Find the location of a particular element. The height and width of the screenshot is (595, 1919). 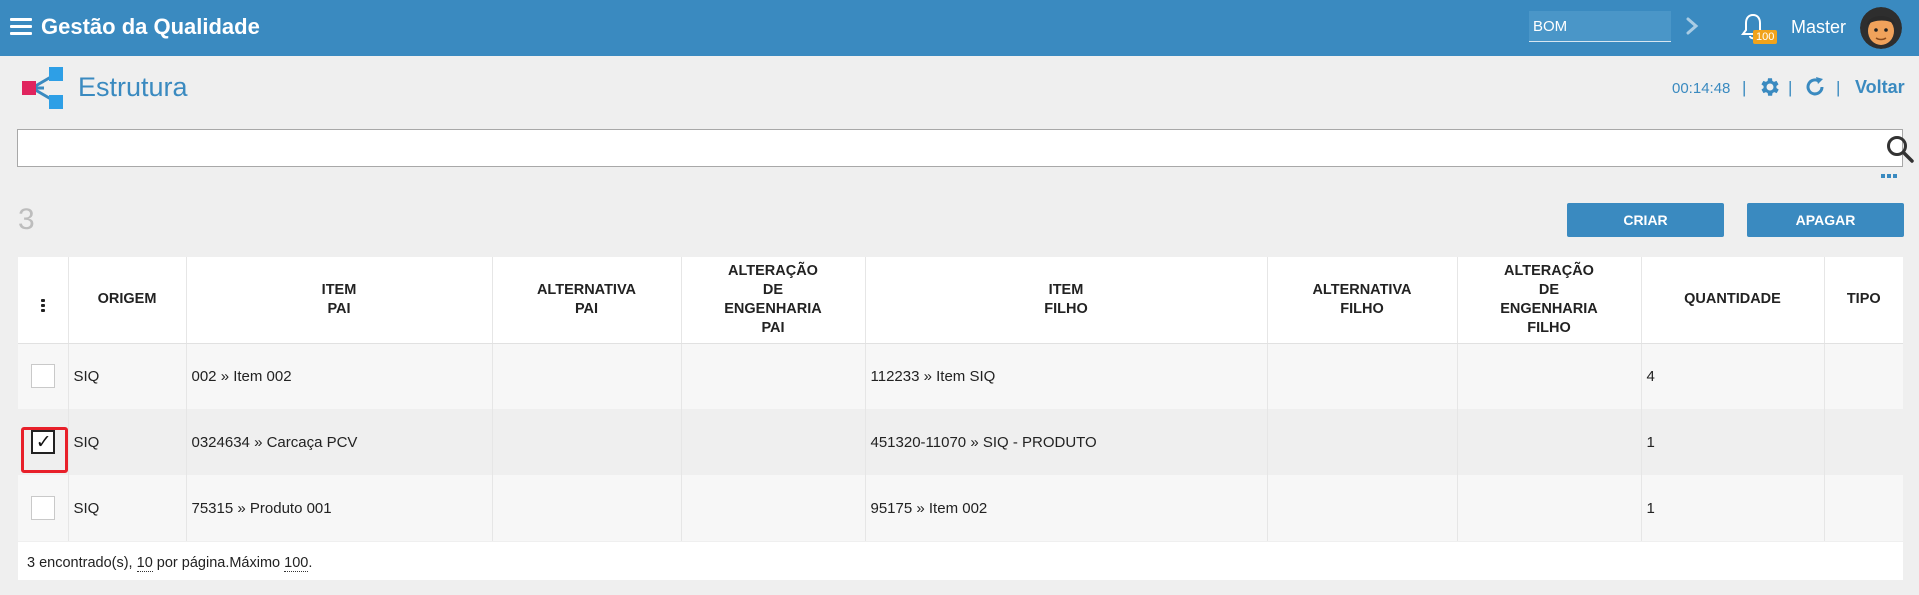

search-field is located at coordinates (965, 148).